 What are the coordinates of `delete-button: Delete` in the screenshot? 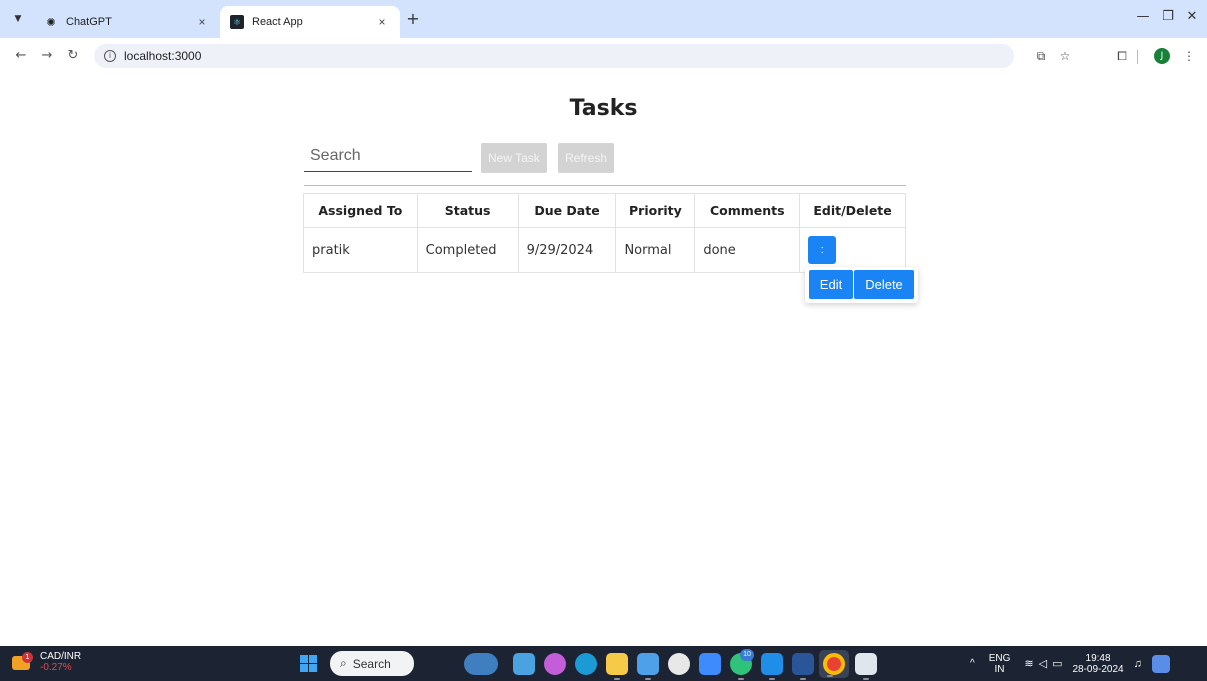 It's located at (884, 284).